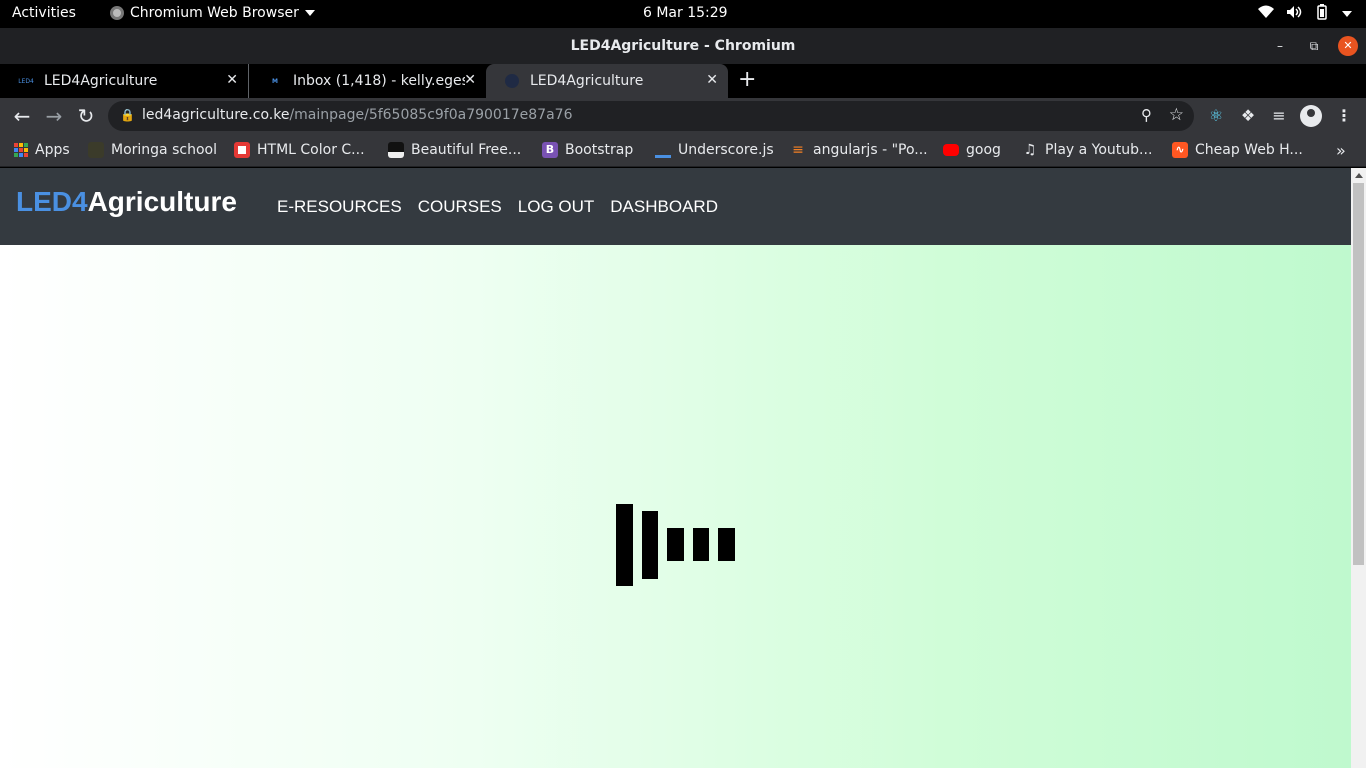 The height and width of the screenshot is (768, 1366). Describe the element at coordinates (1248, 116) in the screenshot. I see `extensions-icon: ❖` at that location.